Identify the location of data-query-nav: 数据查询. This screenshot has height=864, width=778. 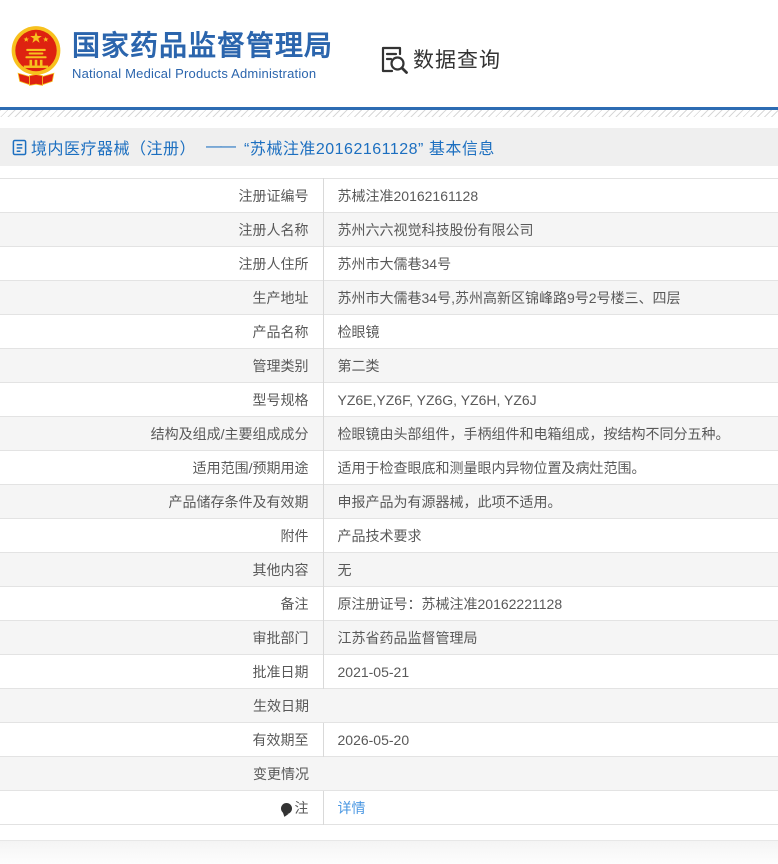
(440, 59).